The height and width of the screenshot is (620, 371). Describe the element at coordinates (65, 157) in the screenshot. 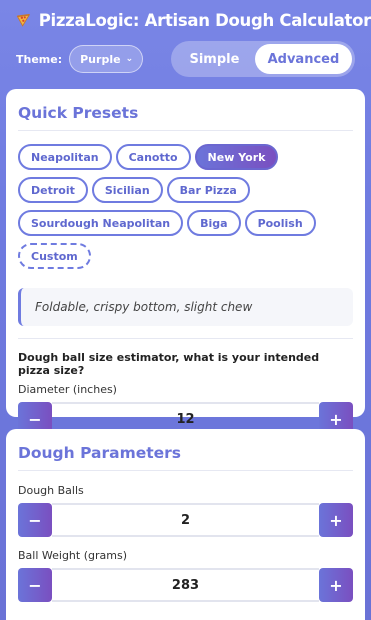

I see `preset-chip-neapolitan: Neapolitan` at that location.